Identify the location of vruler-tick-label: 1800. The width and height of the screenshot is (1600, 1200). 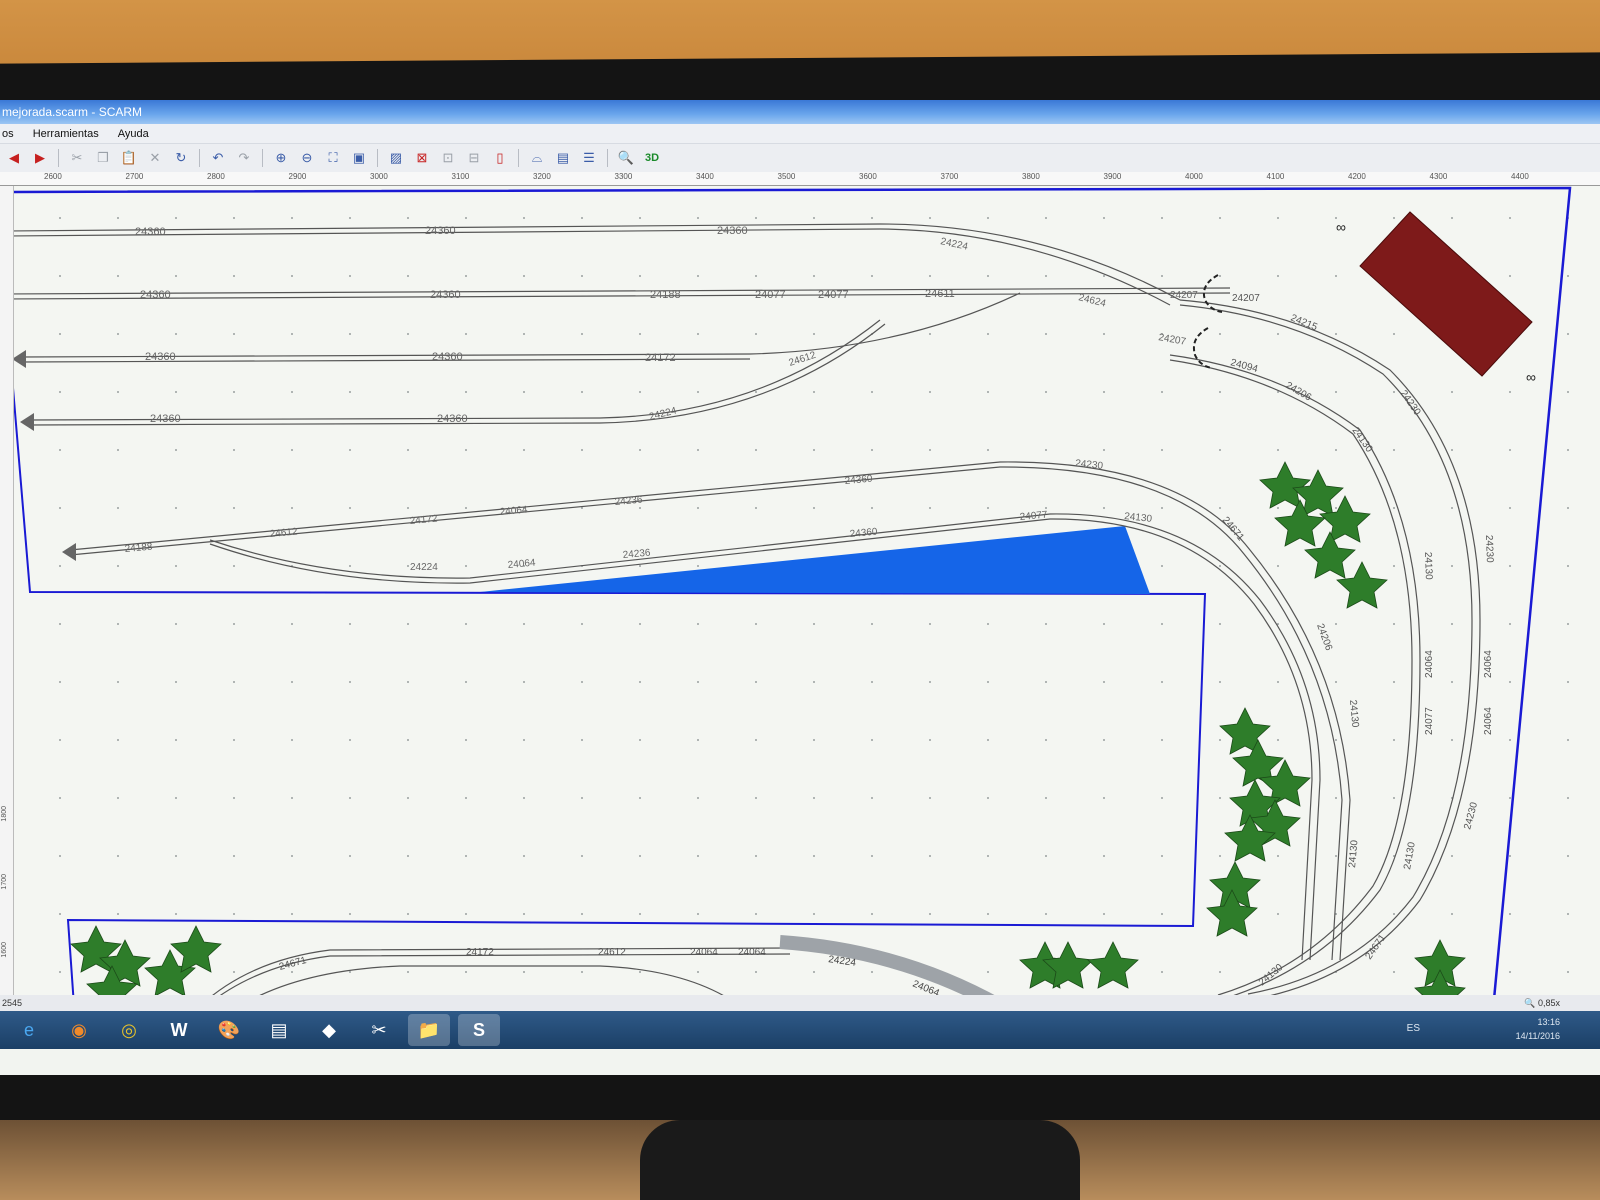
(4, 814).